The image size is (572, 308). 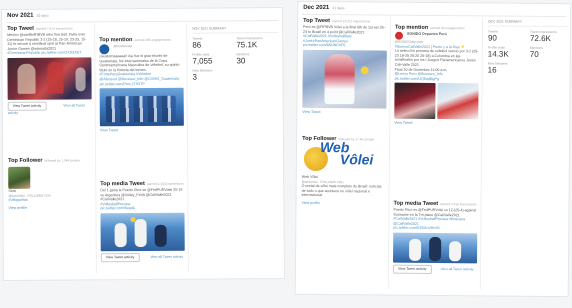 I want to click on mention-handle: @Guatemala, so click(x=123, y=46).